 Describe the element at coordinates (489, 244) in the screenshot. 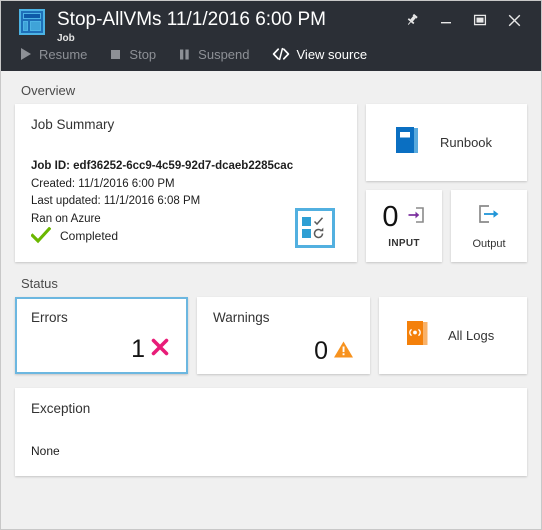

I see `output-label: Output` at that location.